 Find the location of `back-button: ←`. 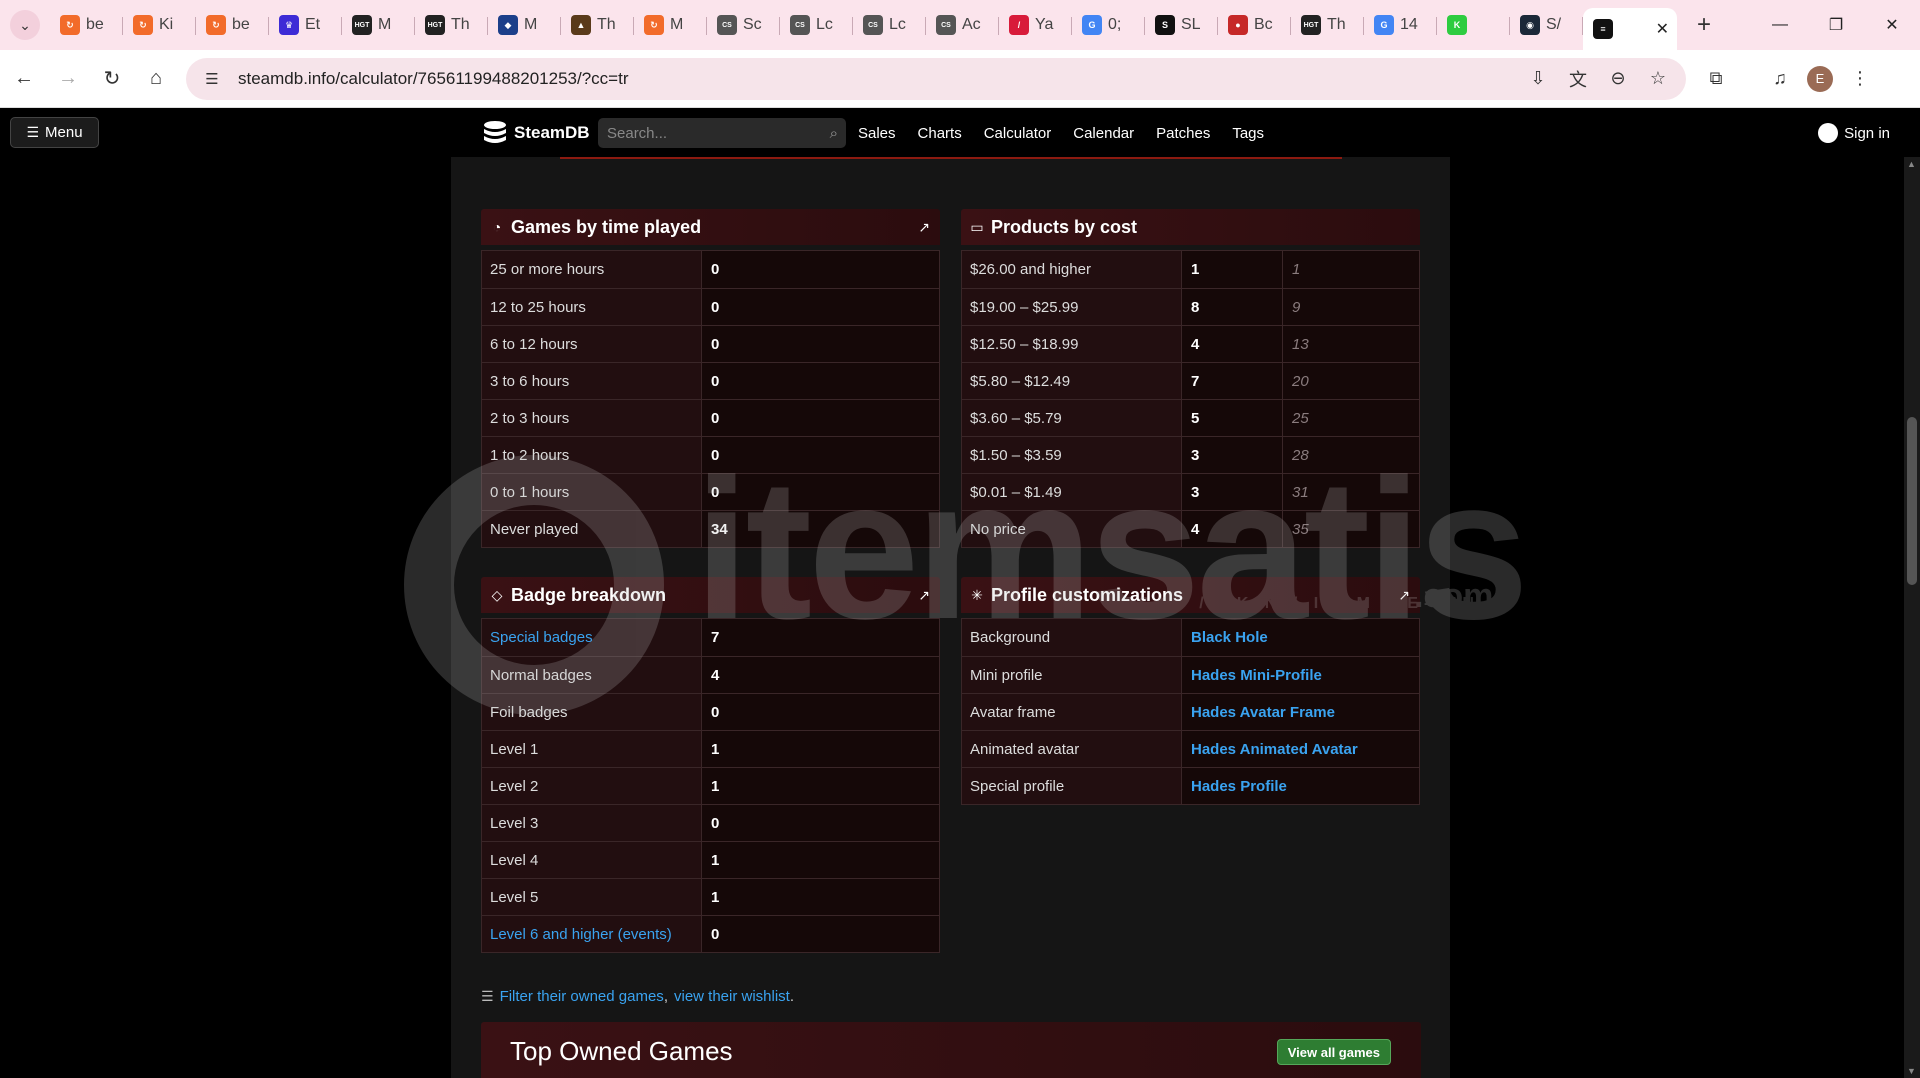

back-button: ← is located at coordinates (24, 79).